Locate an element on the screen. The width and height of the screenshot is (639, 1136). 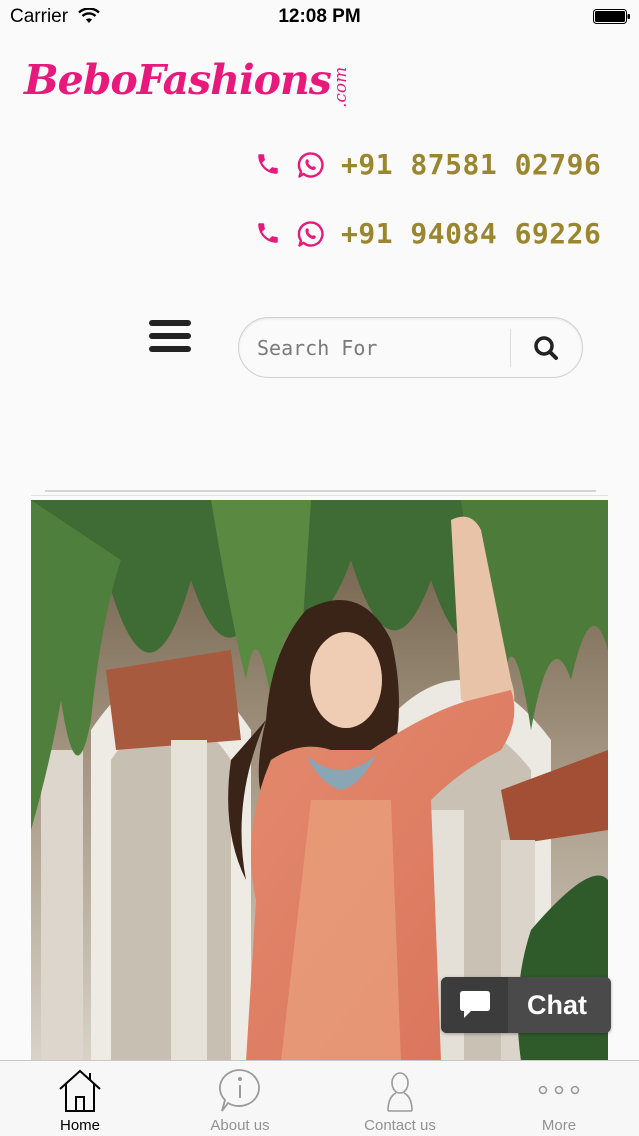
logo-suffix: .com is located at coordinates (341, 87).